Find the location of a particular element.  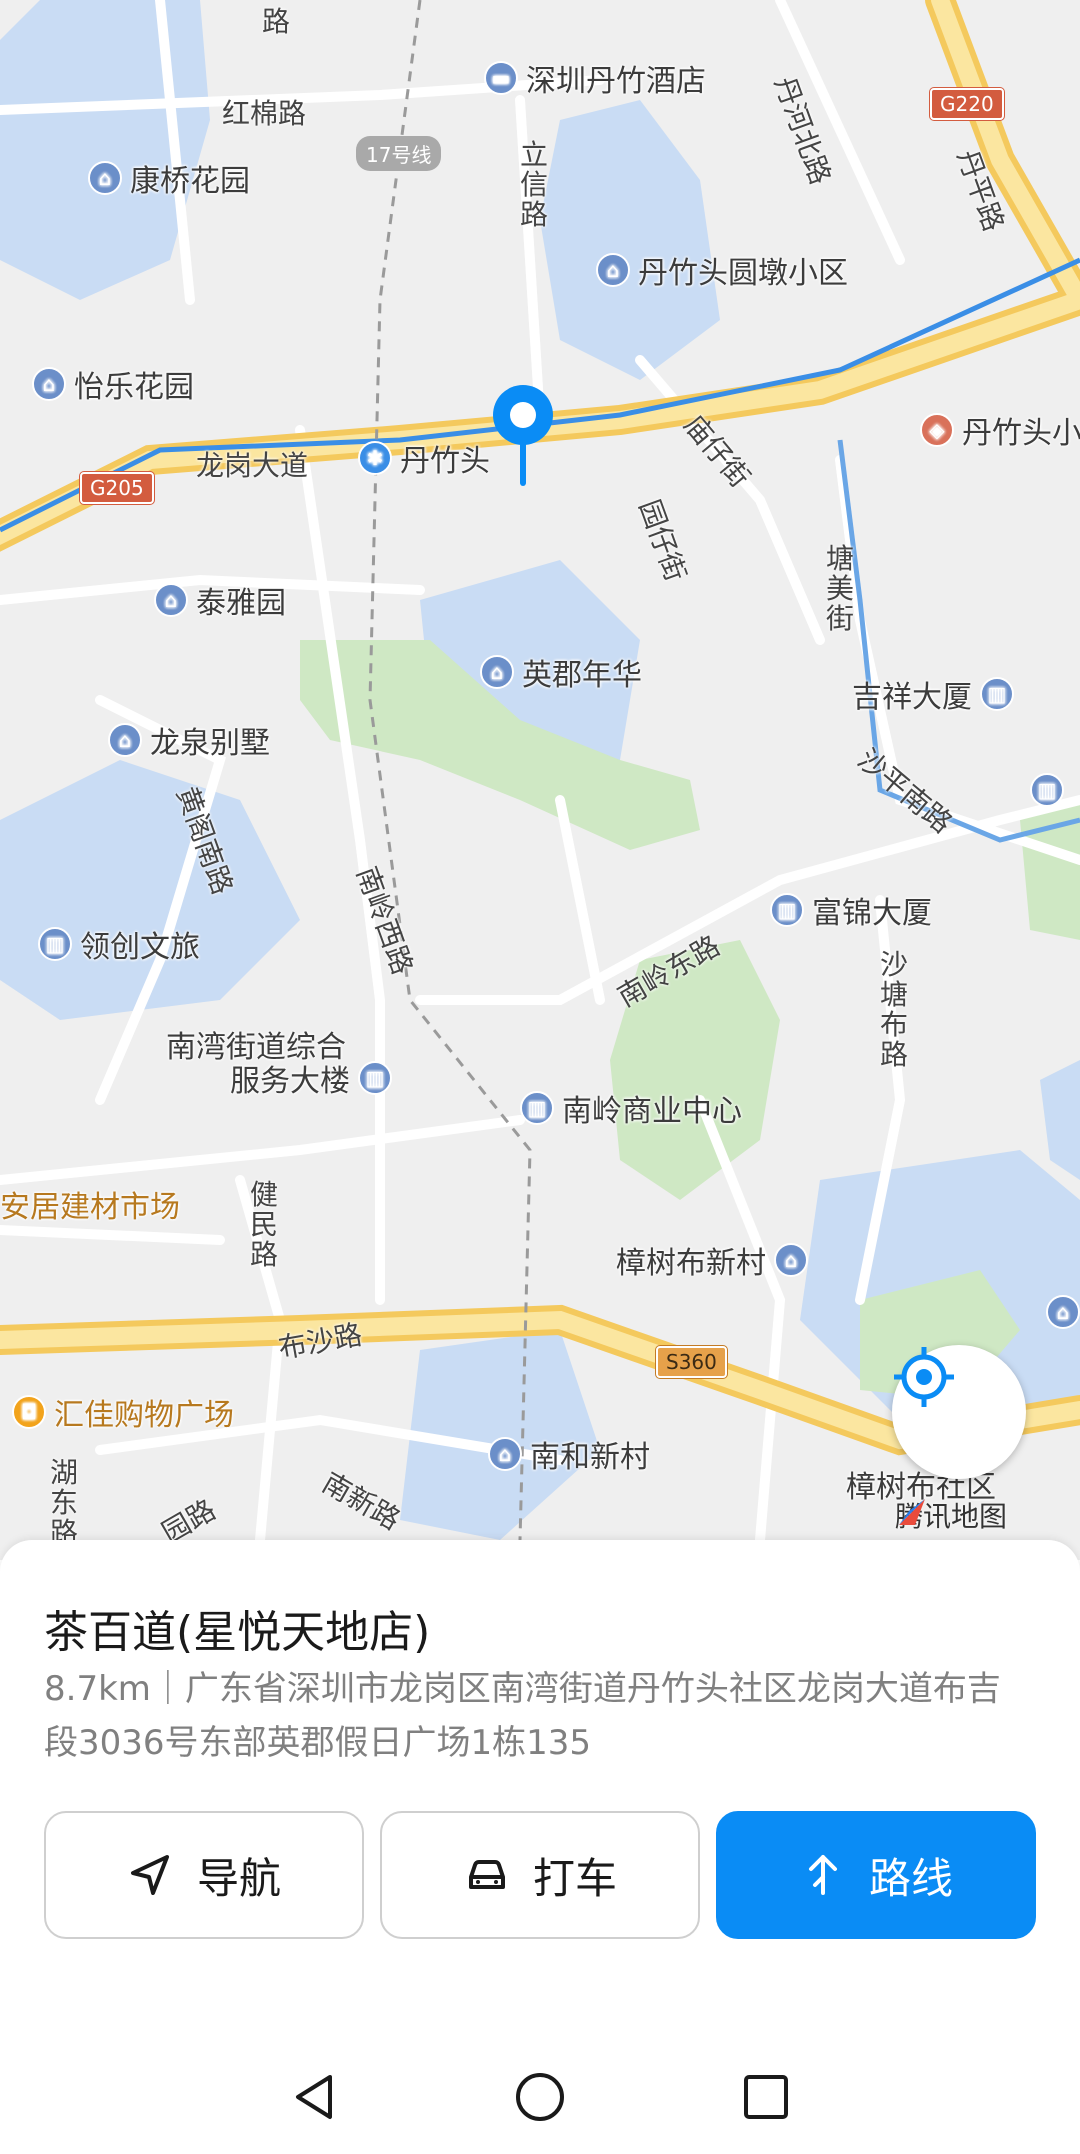

crosshair-icon is located at coordinates (924, 1377).